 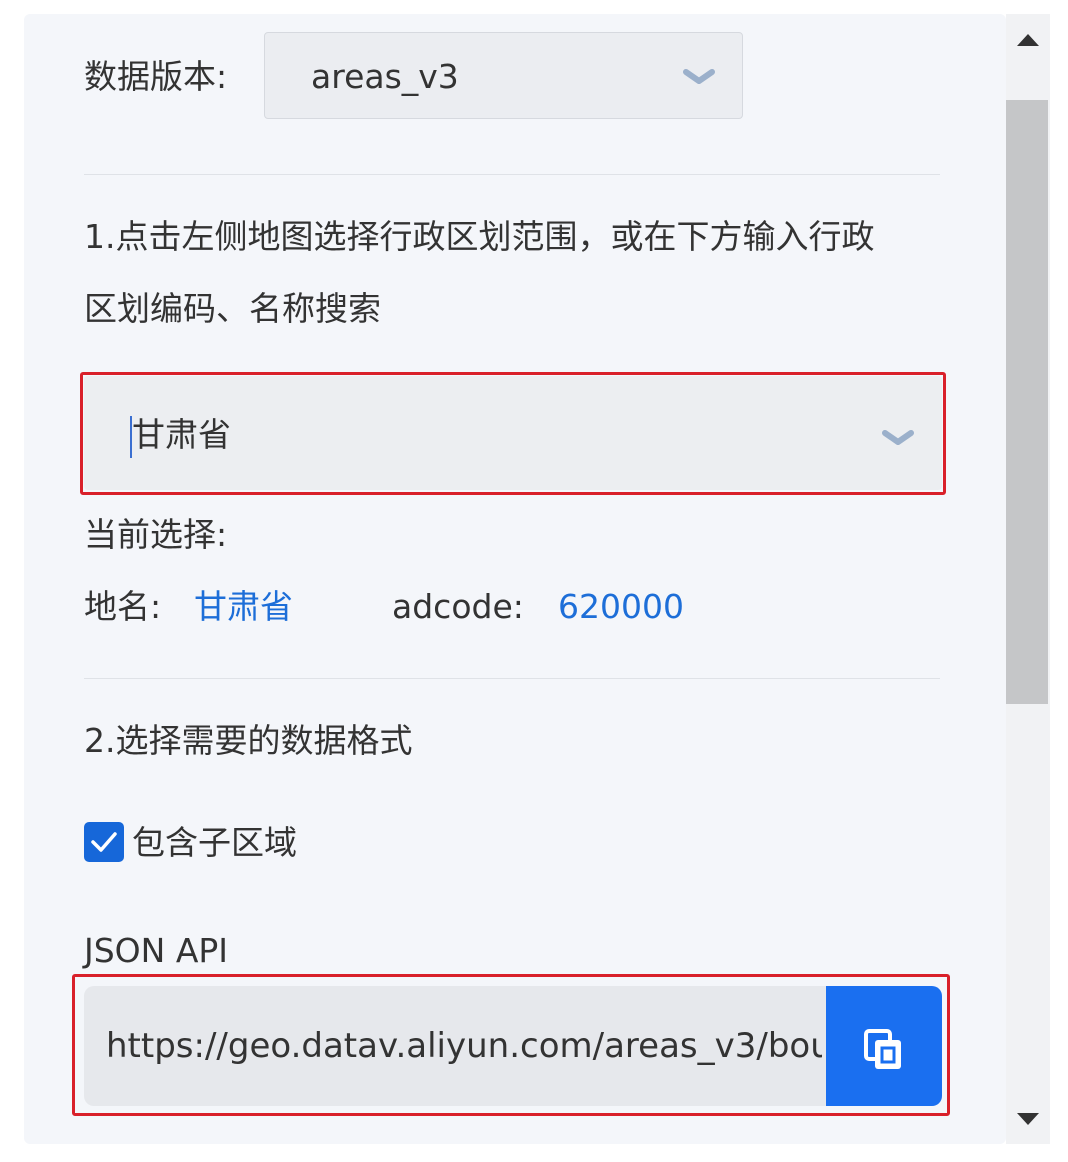 What do you see at coordinates (513, 433) in the screenshot?
I see `highlight-box-region` at bounding box center [513, 433].